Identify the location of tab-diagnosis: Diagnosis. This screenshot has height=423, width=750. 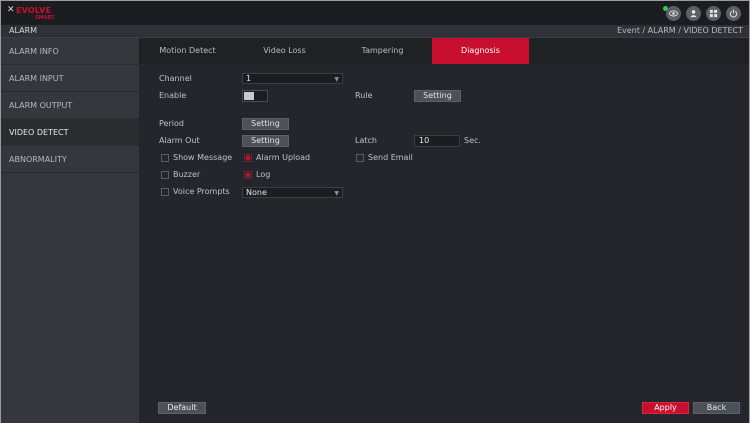
(480, 51).